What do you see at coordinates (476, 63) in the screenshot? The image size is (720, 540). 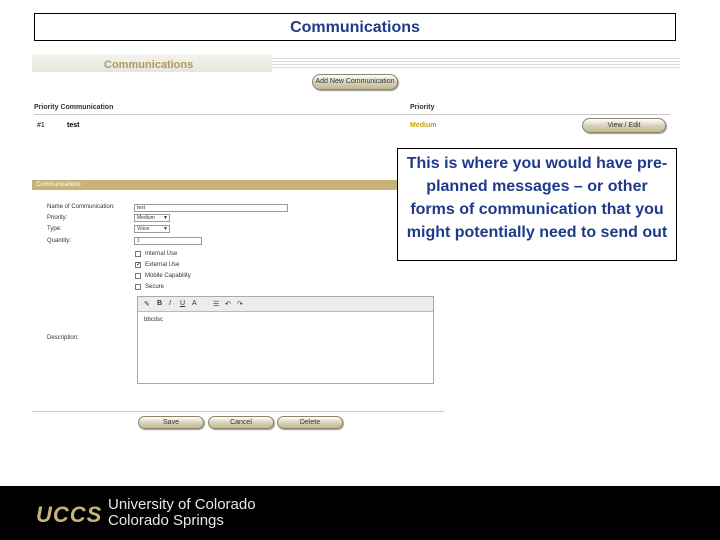 I see `header-stripe` at bounding box center [476, 63].